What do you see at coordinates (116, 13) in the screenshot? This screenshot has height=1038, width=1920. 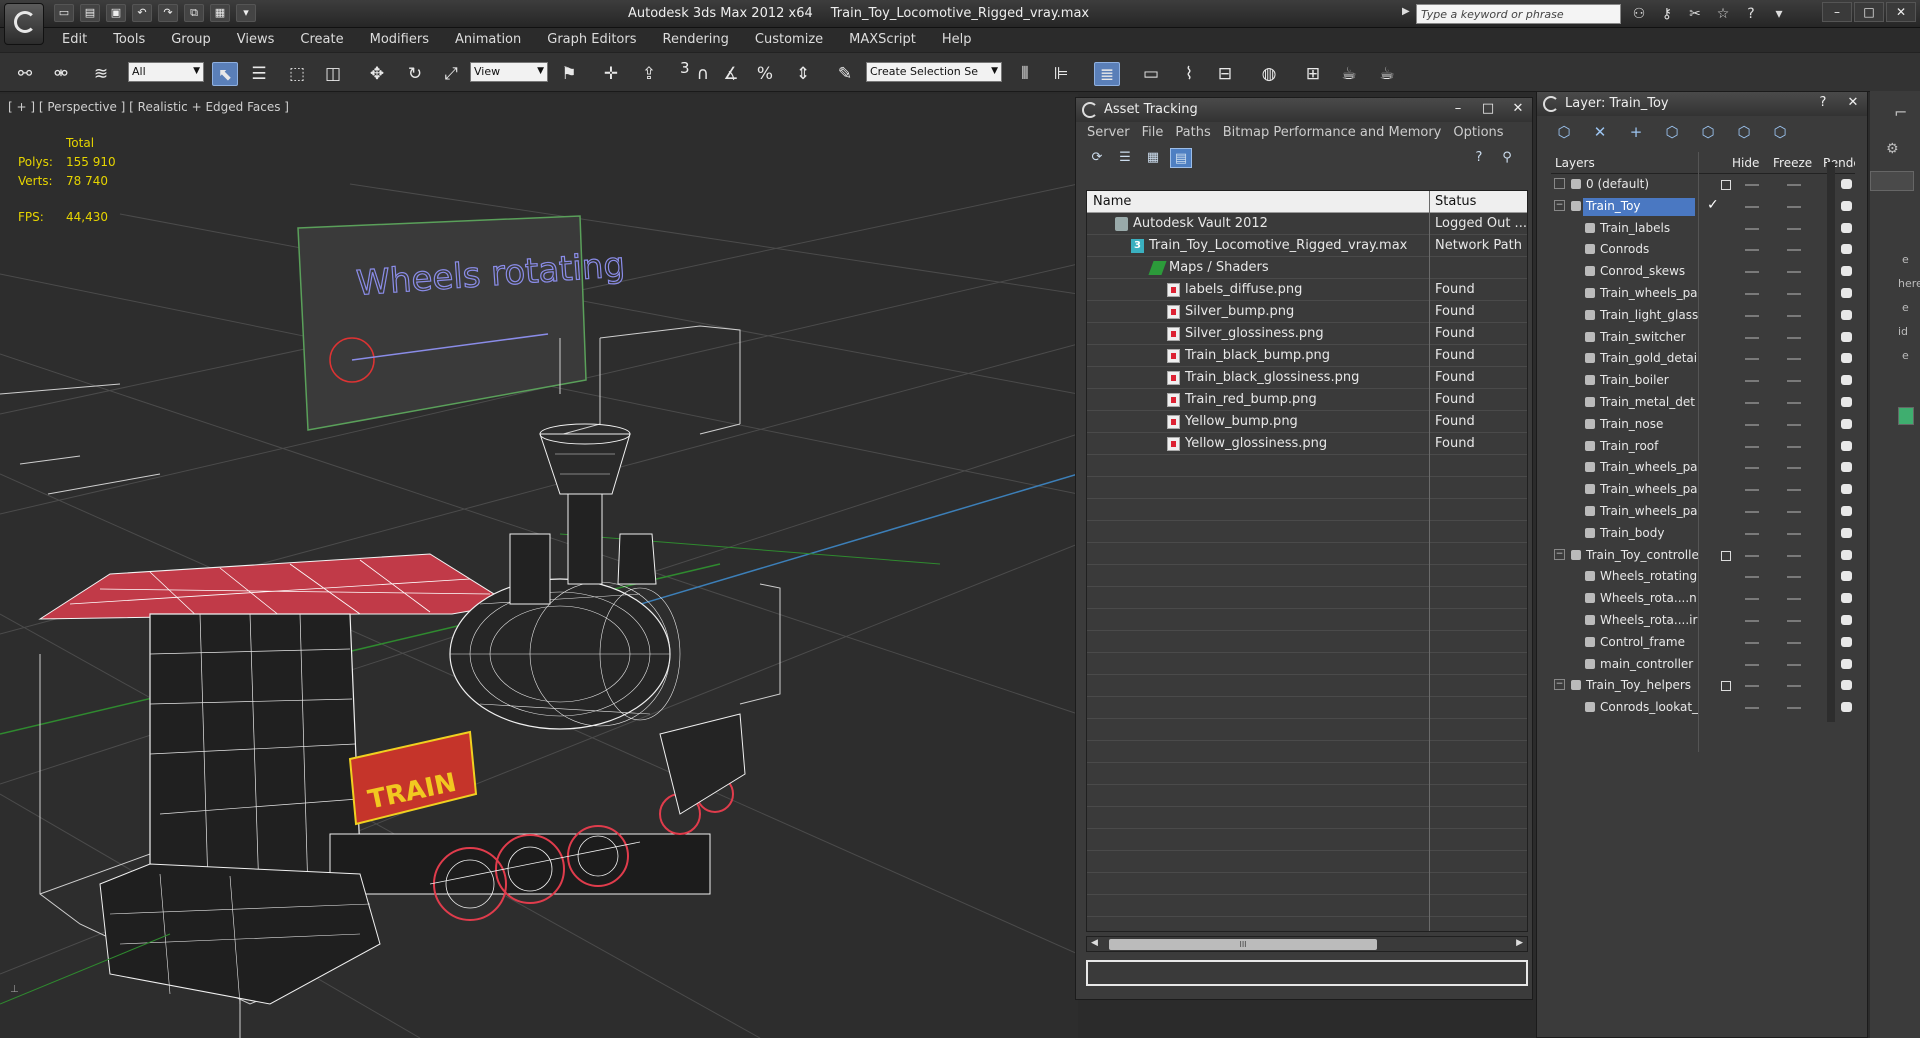 I see `save-icon: ▣` at bounding box center [116, 13].